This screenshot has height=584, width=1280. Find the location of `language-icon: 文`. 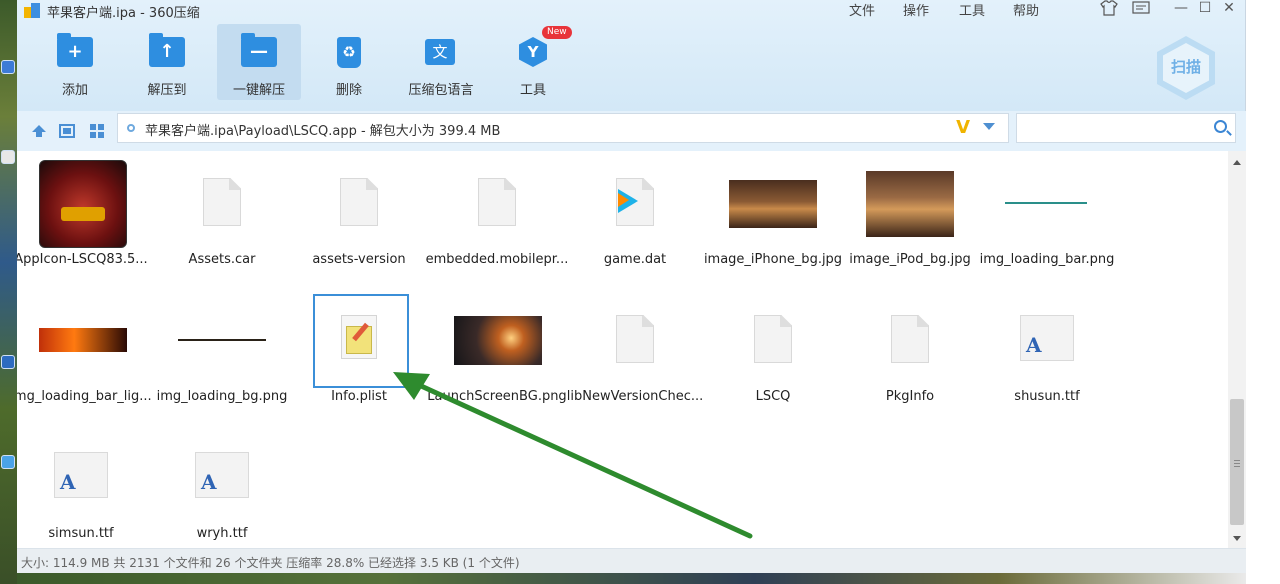

language-icon: 文 is located at coordinates (441, 53).